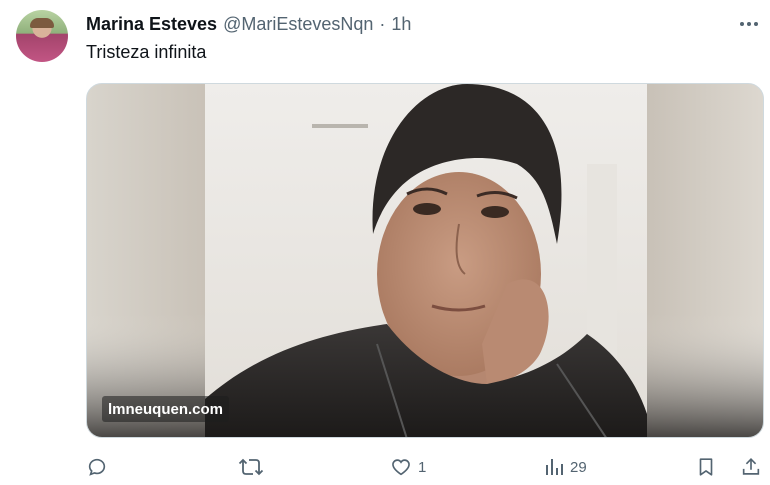 Image resolution: width=770 pixels, height=485 pixels. I want to click on share-button, so click(751, 467).